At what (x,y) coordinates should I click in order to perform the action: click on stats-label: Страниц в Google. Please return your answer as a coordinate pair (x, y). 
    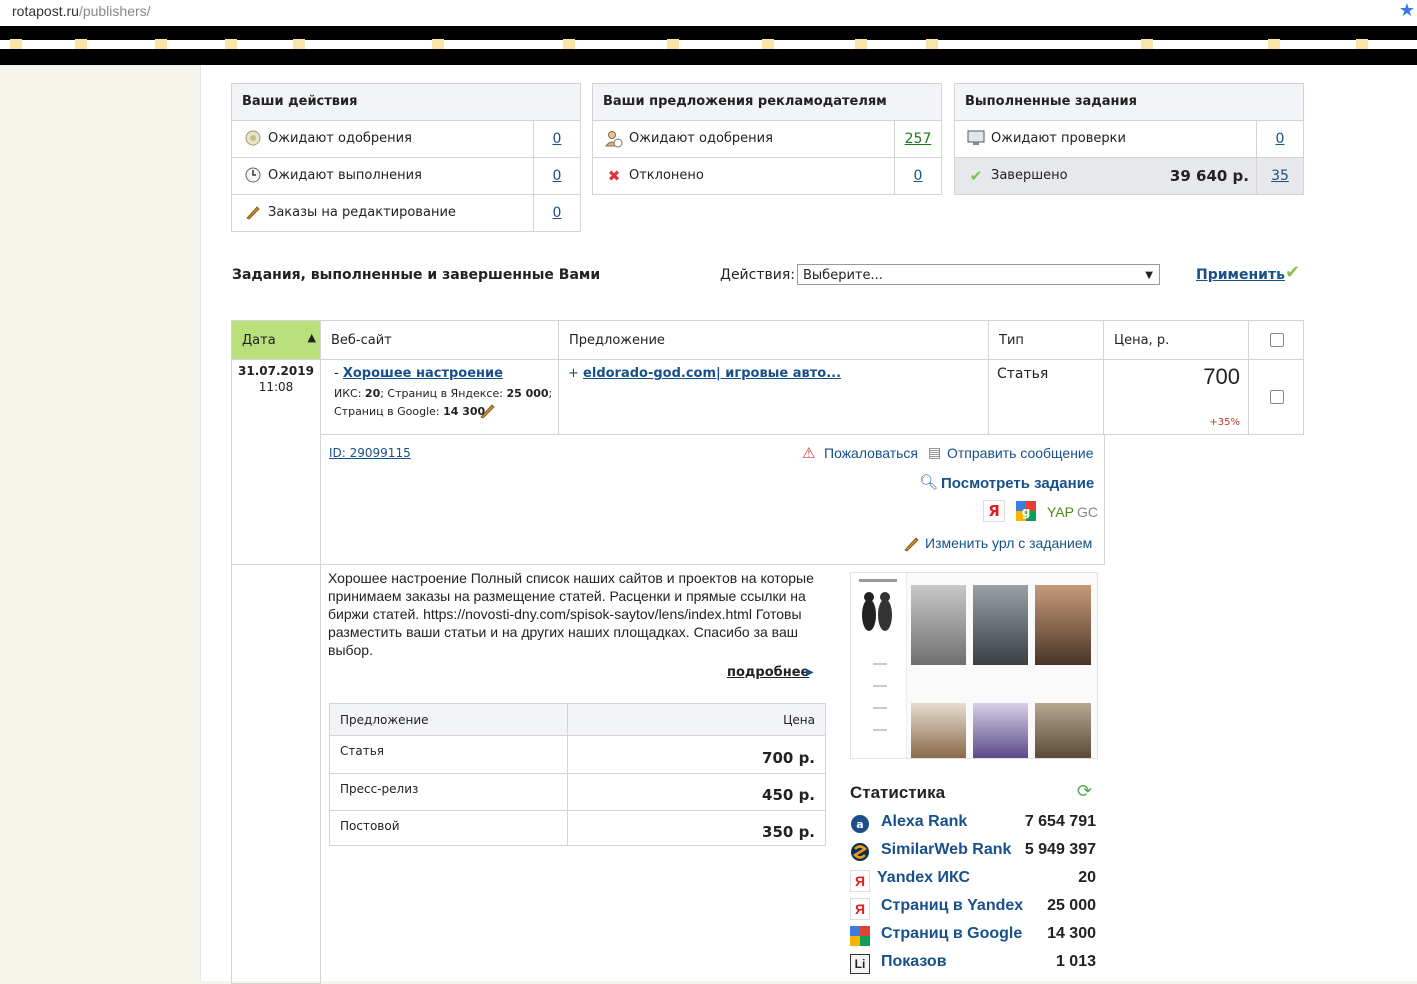
    Looking at the image, I should click on (951, 934).